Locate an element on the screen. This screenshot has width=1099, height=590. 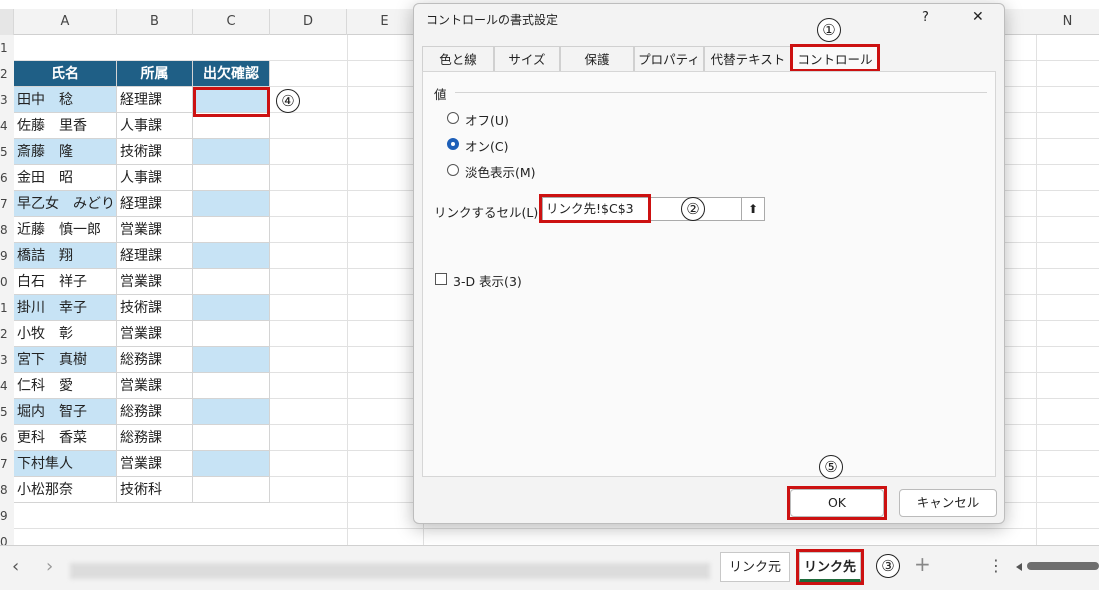
column-header-c: C is located at coordinates (231, 22).